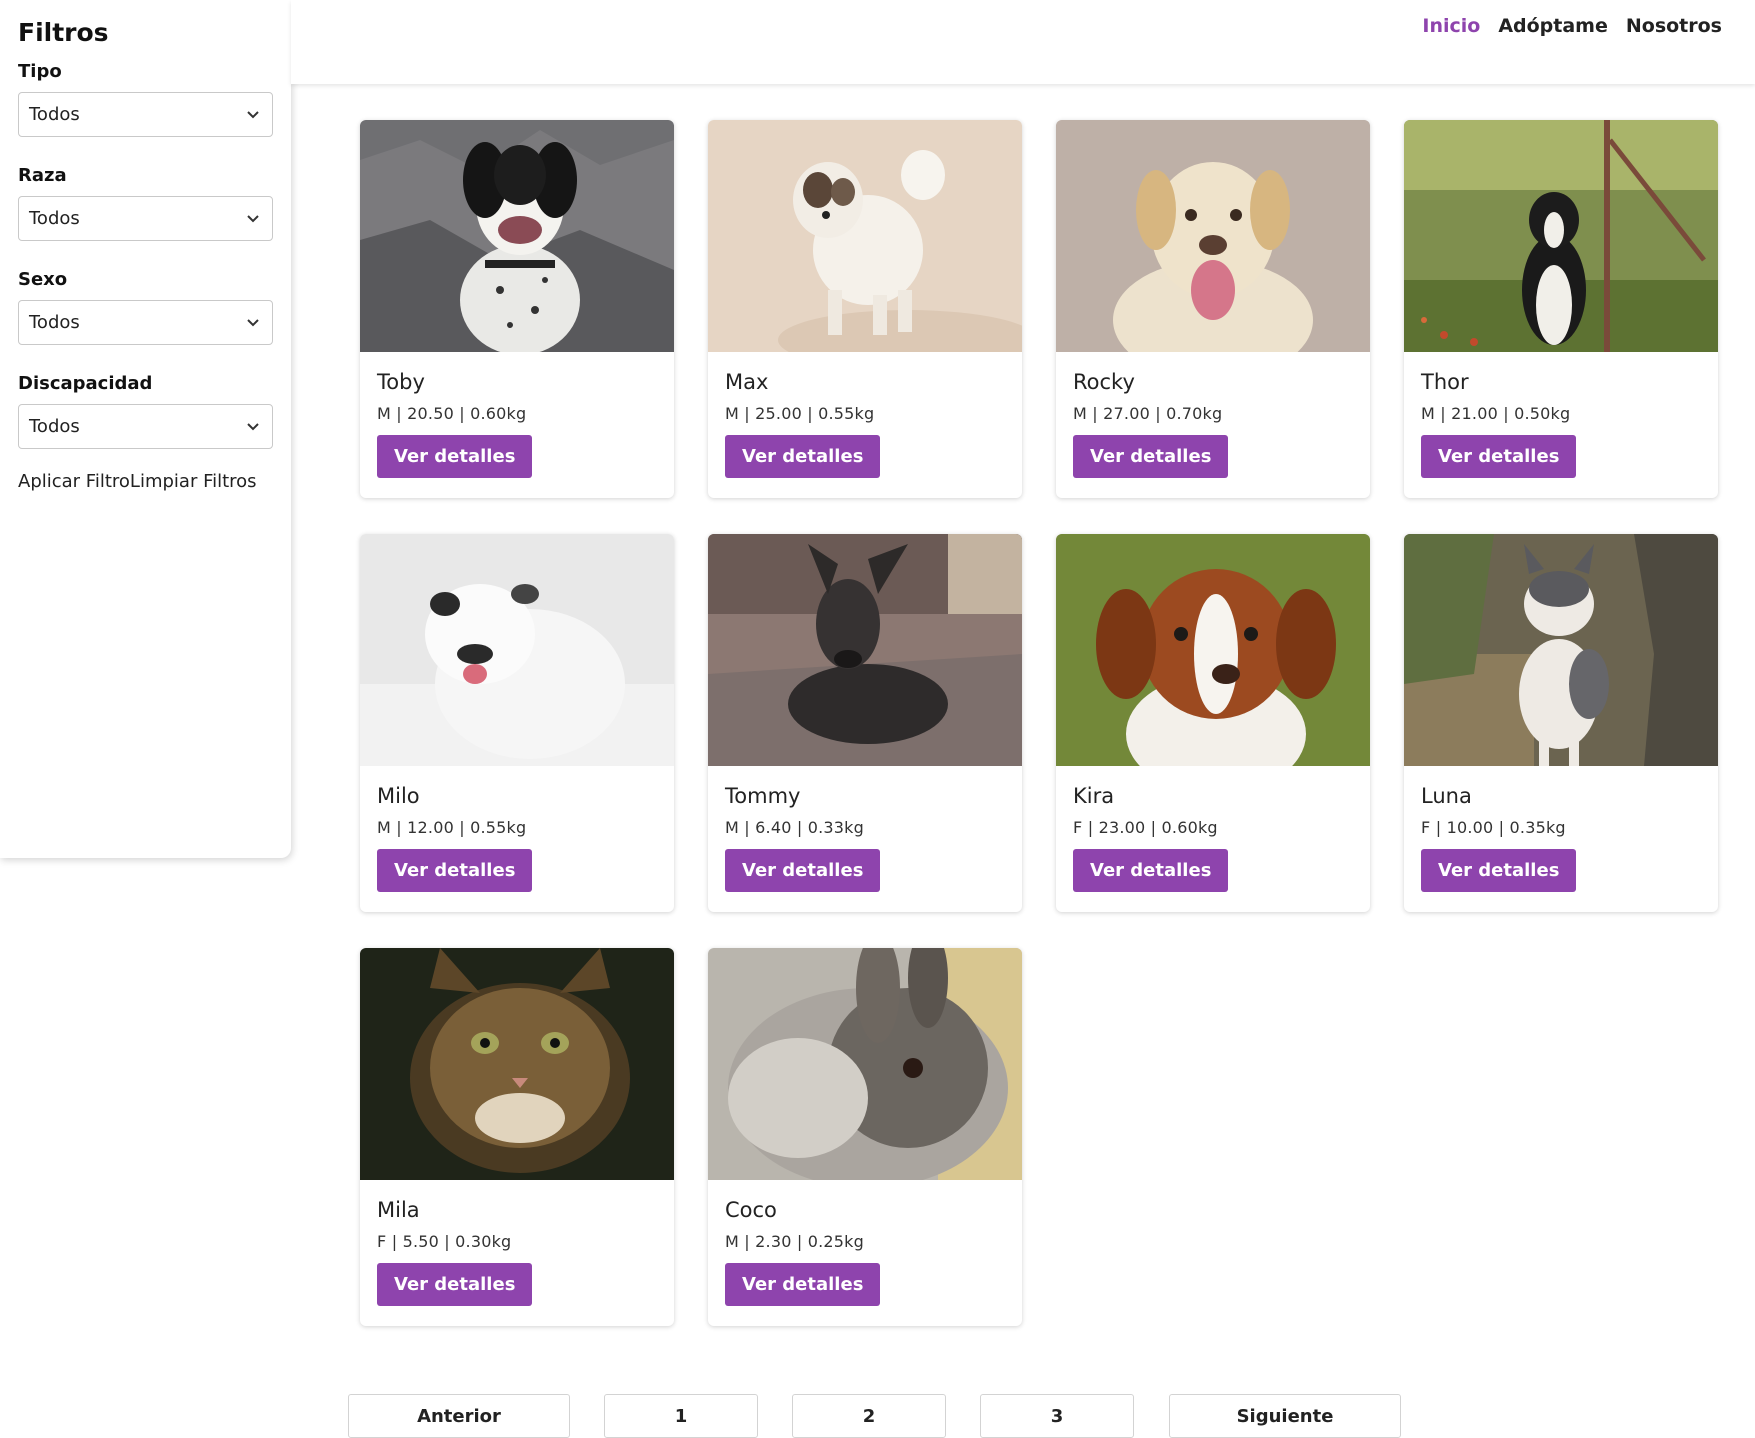 The width and height of the screenshot is (1755, 1438). I want to click on pet-meta: F | 10.00 | 0.35kg, so click(1493, 827).